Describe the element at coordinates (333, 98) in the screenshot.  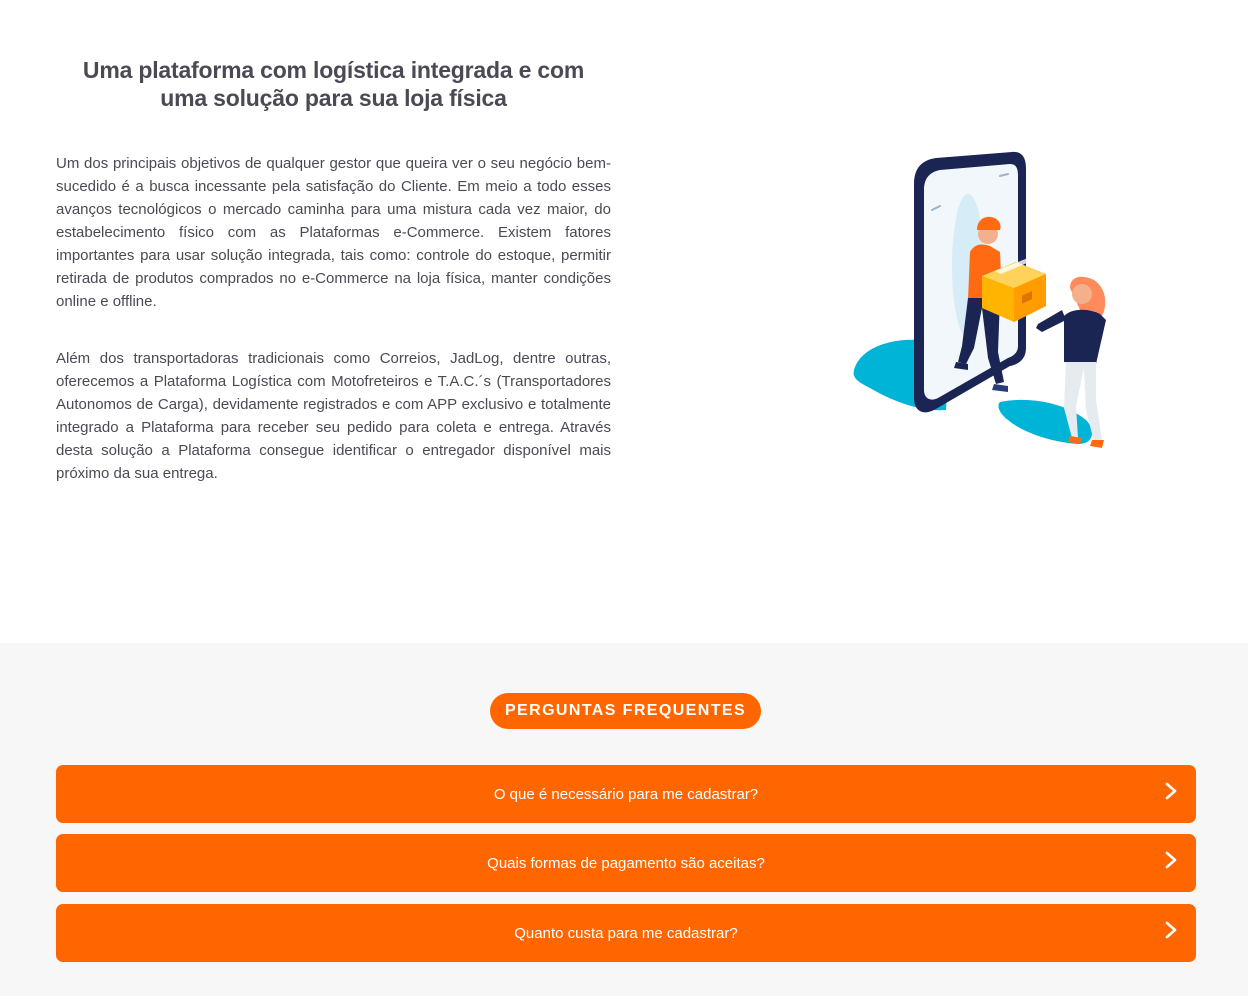
I see `intro-title-line-2: uma solução para sua loja física` at that location.